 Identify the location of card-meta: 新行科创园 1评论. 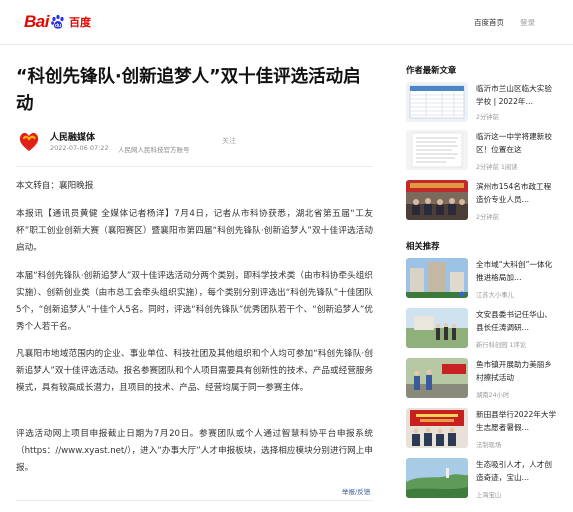
(501, 345).